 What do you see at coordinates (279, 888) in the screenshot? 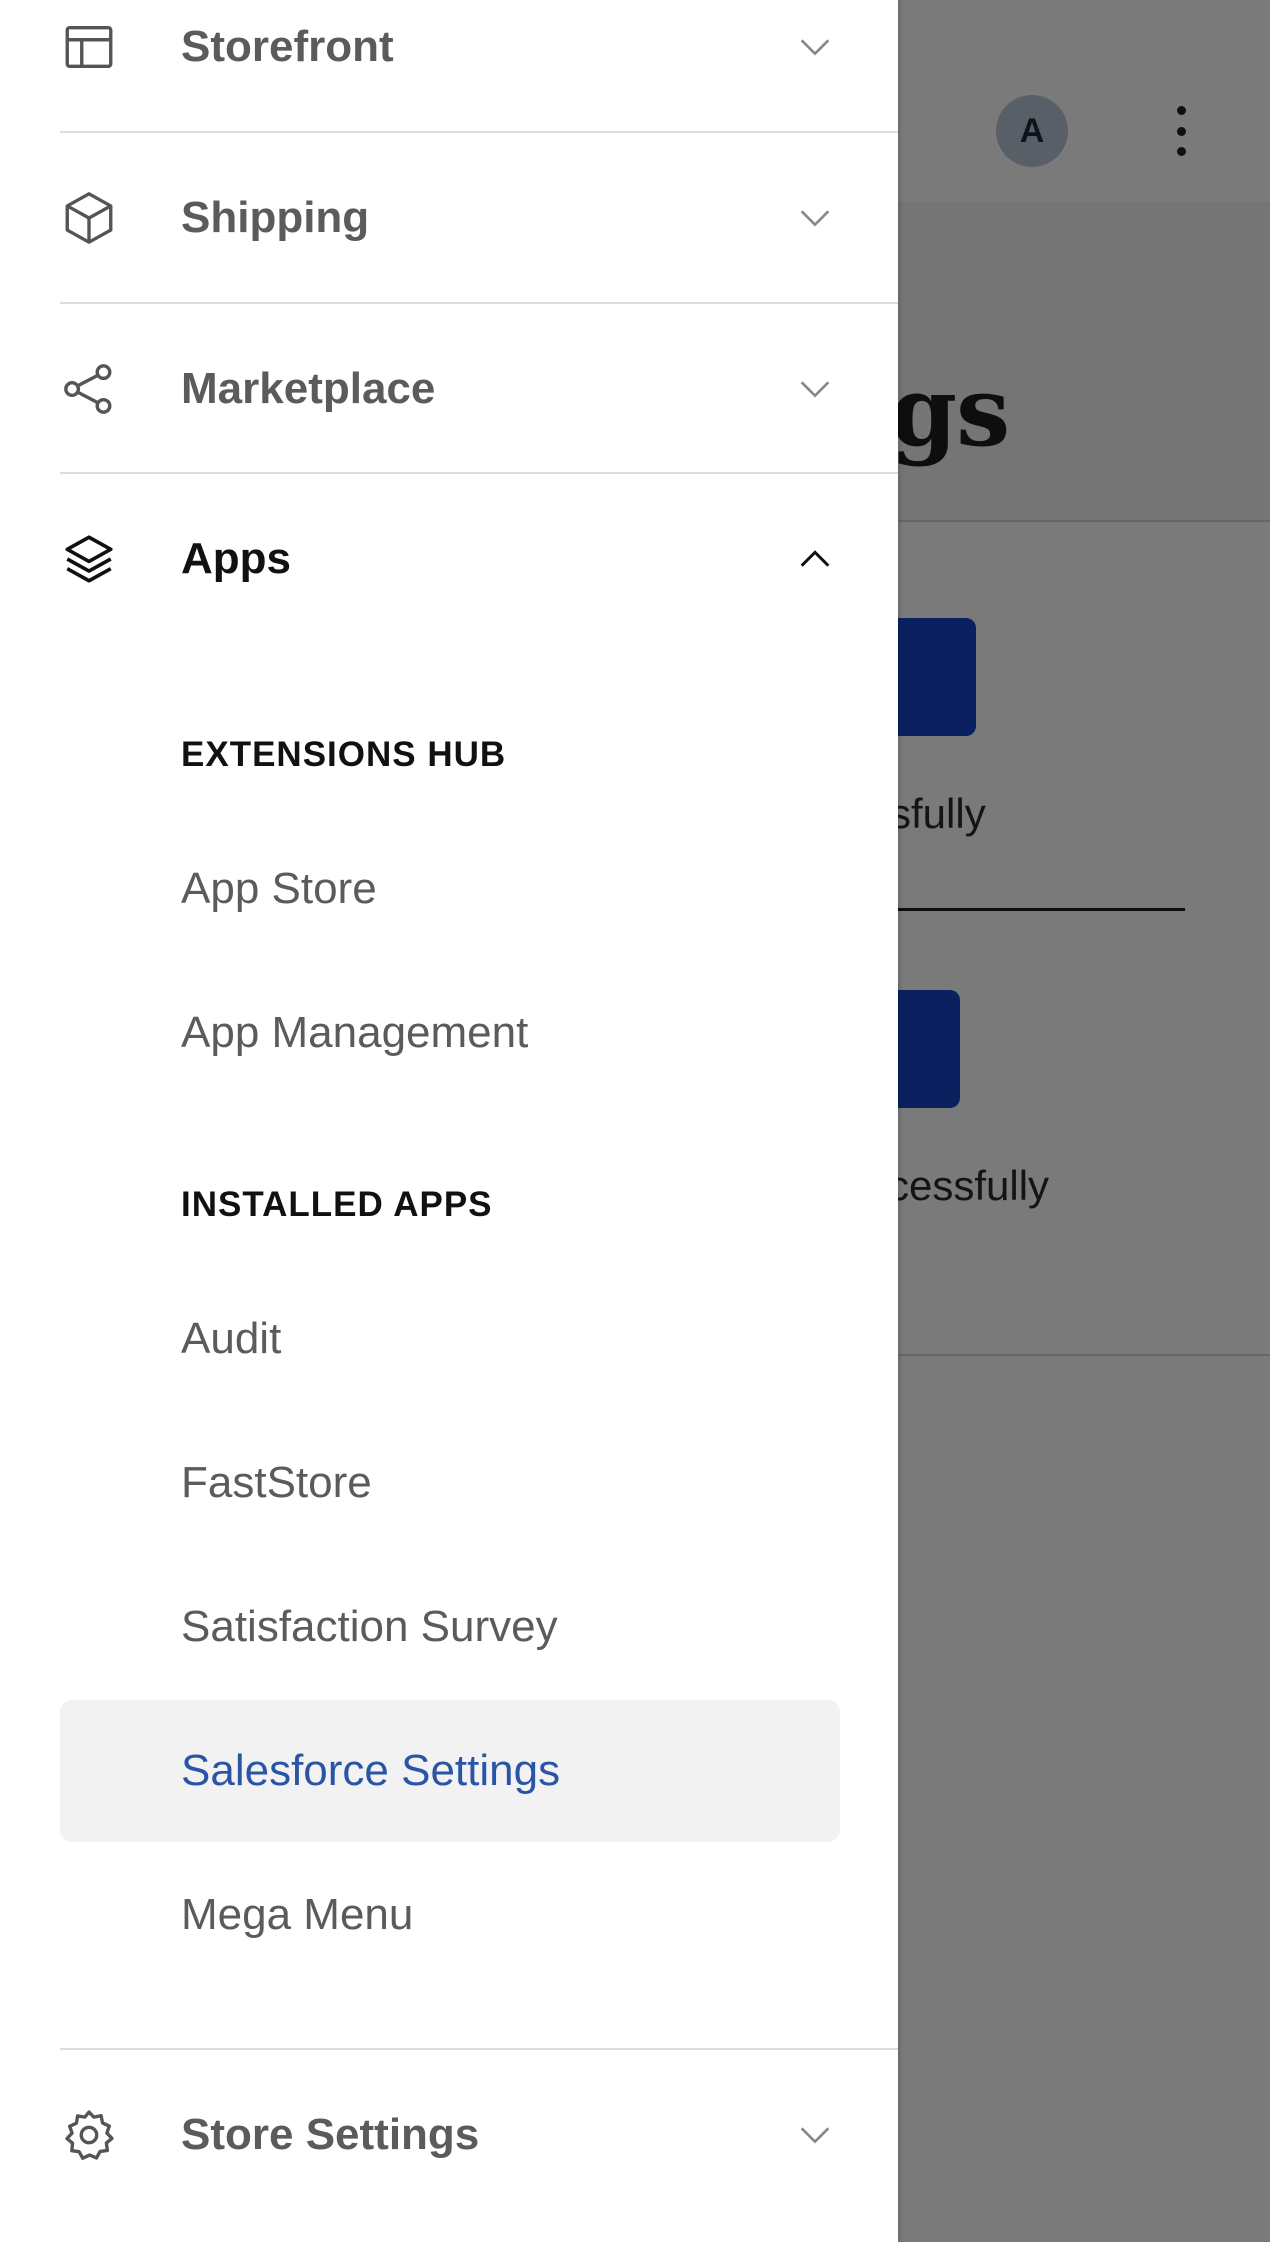
I see `sub-item-label: App Store` at bounding box center [279, 888].